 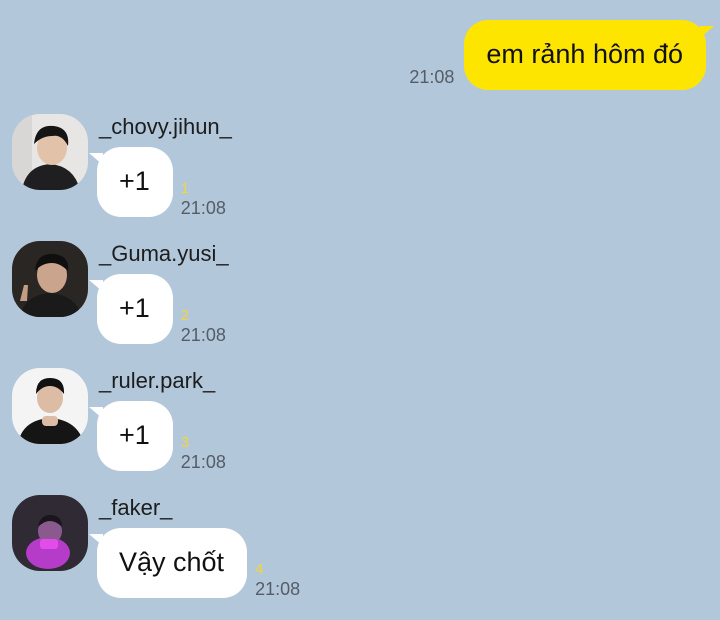 What do you see at coordinates (185, 188) in the screenshot?
I see `unread-count: 1` at bounding box center [185, 188].